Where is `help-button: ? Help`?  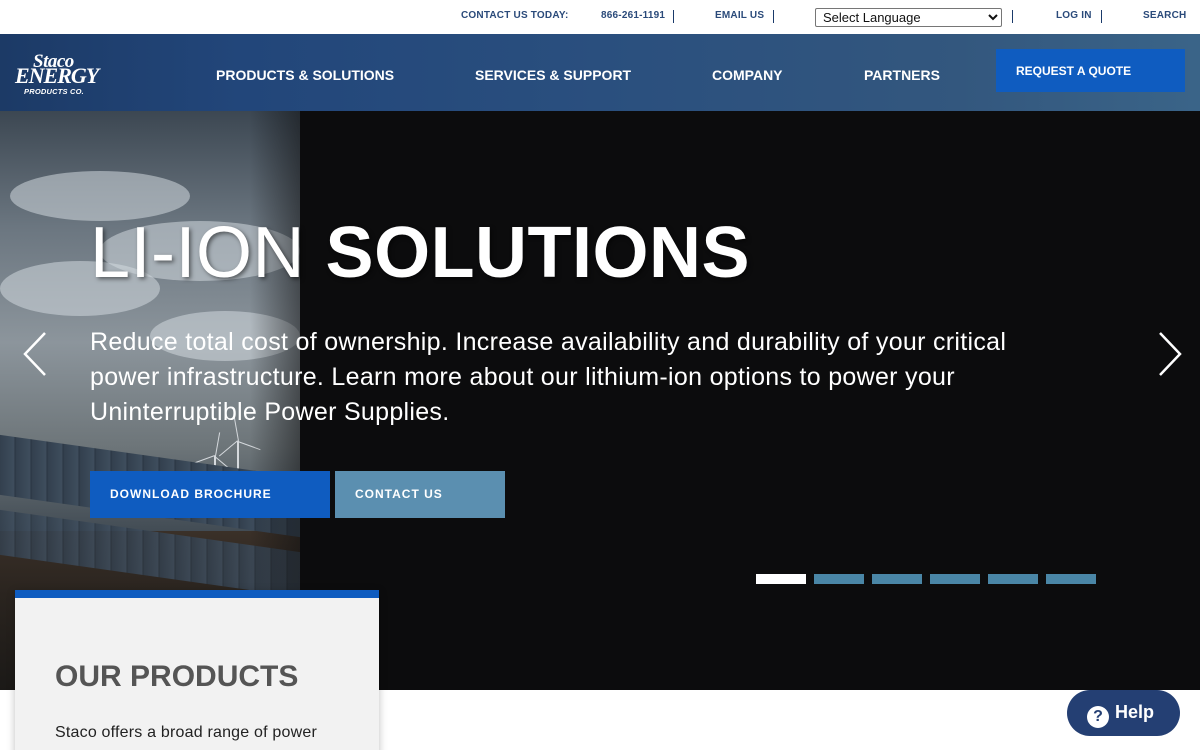
help-button: ? Help is located at coordinates (1123, 713).